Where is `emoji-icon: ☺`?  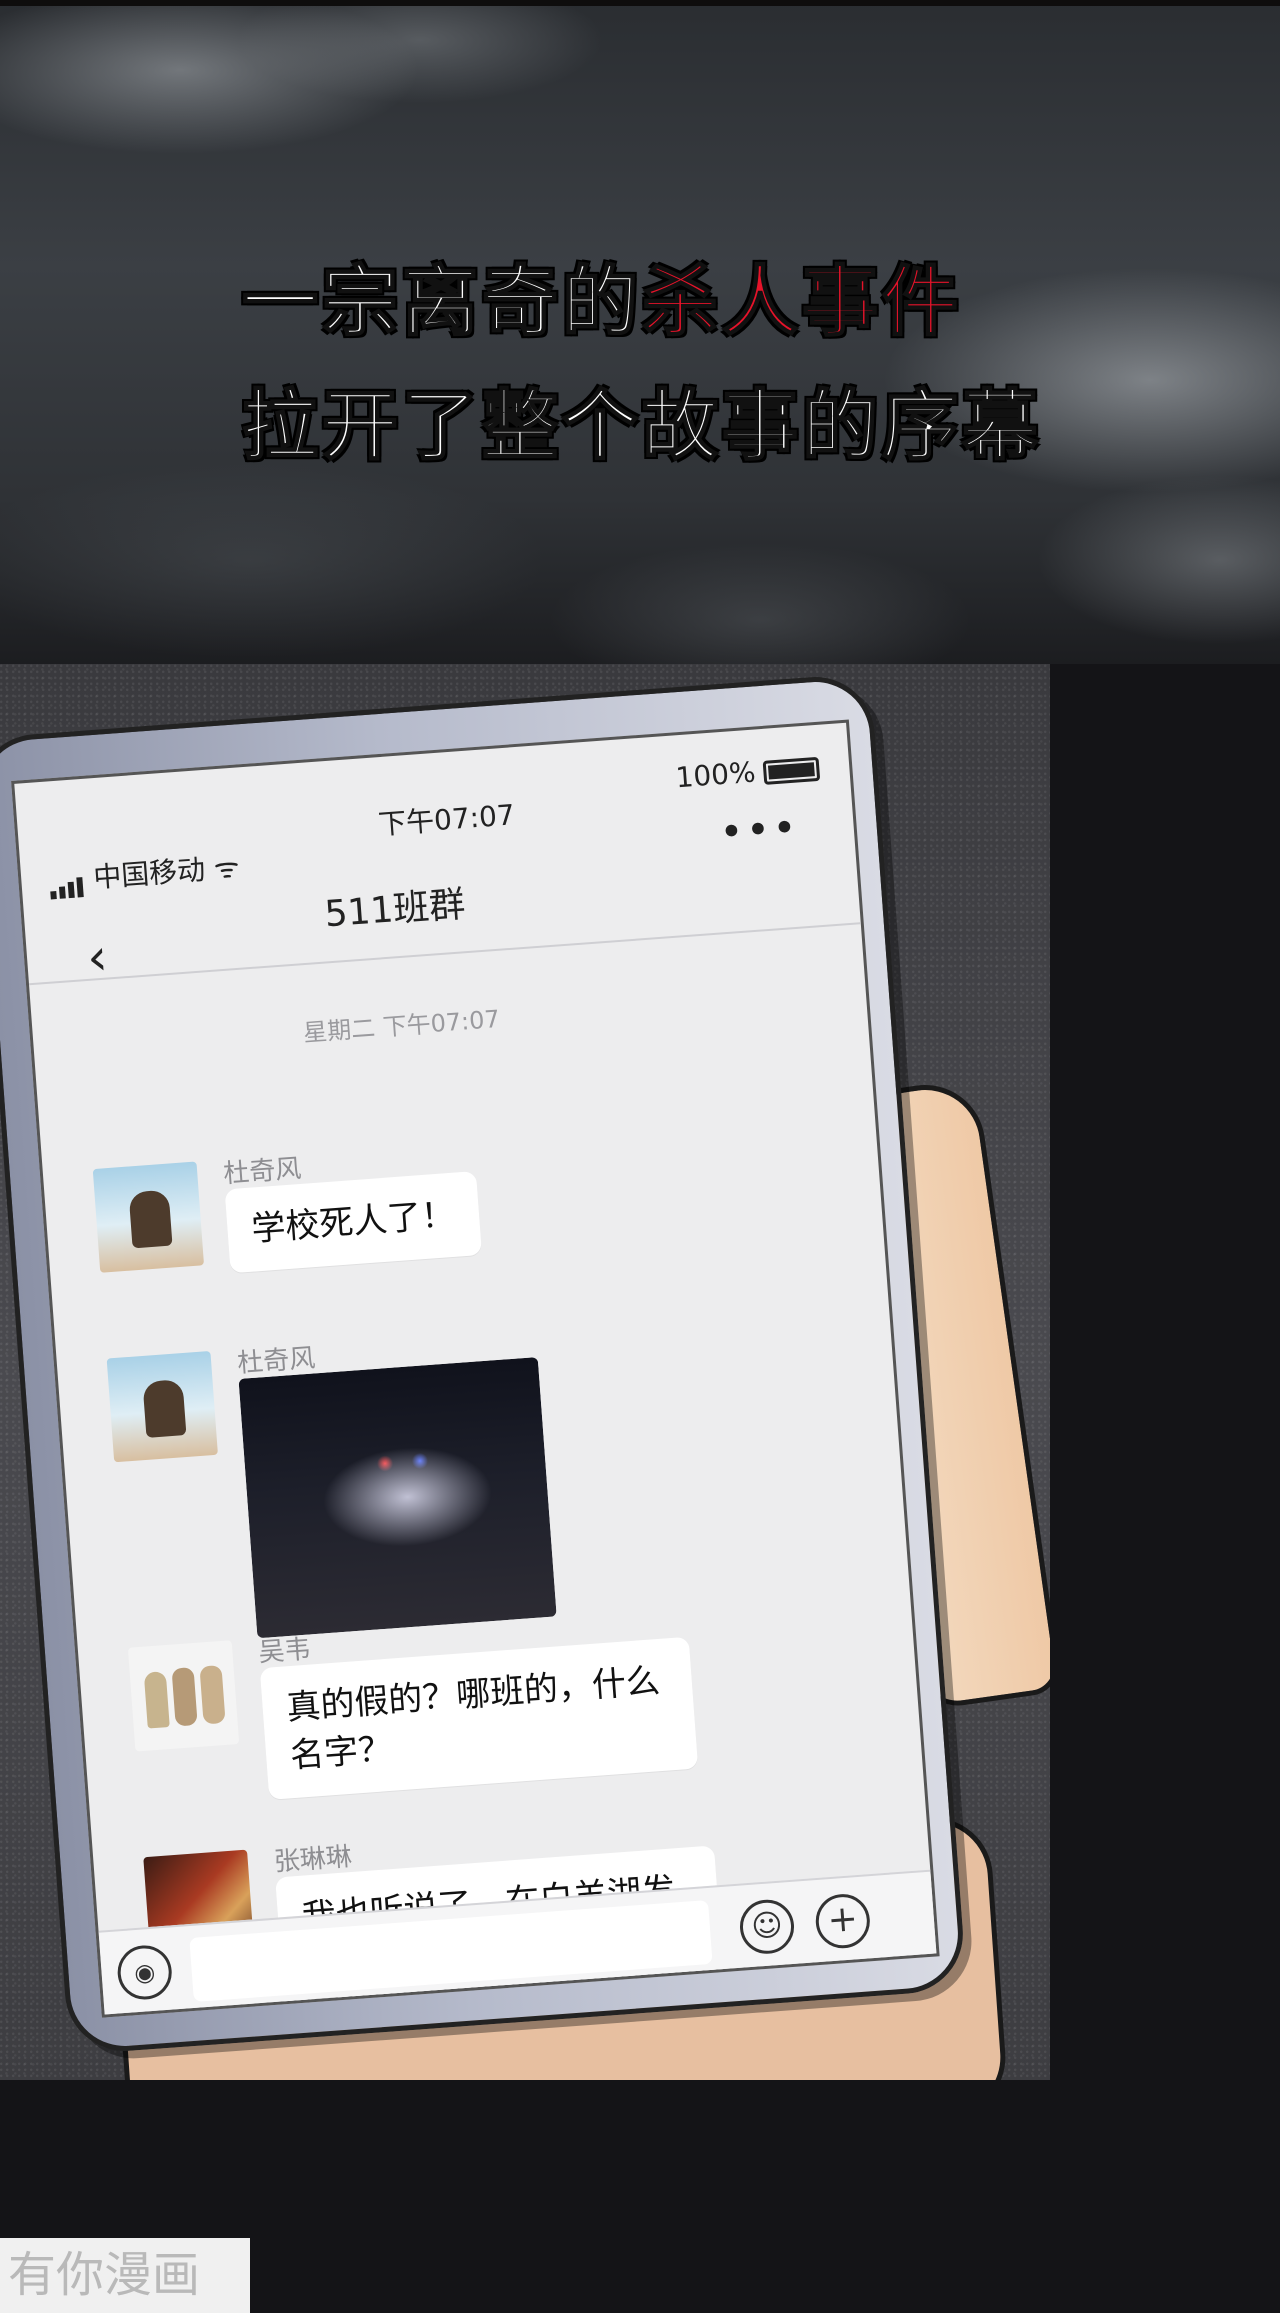 emoji-icon: ☺ is located at coordinates (767, 1926).